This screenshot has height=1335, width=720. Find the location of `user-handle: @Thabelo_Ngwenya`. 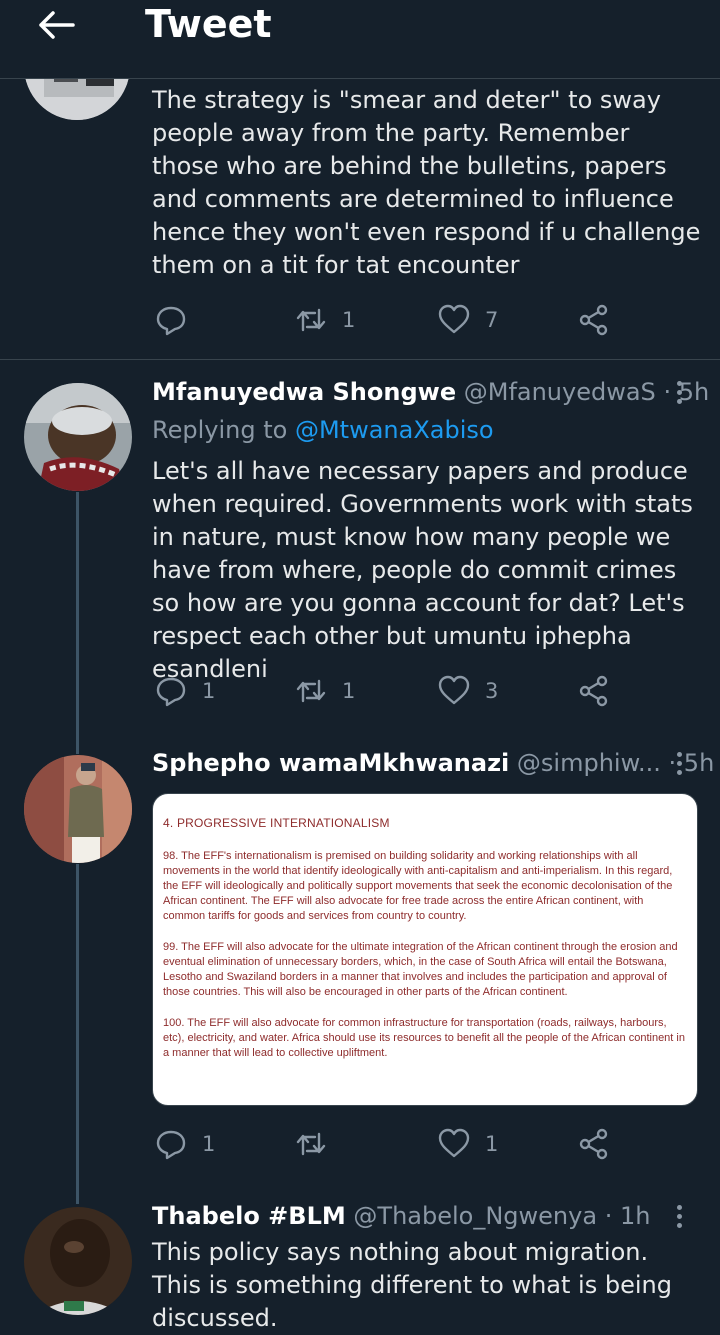

user-handle: @Thabelo_Ngwenya is located at coordinates (475, 1216).